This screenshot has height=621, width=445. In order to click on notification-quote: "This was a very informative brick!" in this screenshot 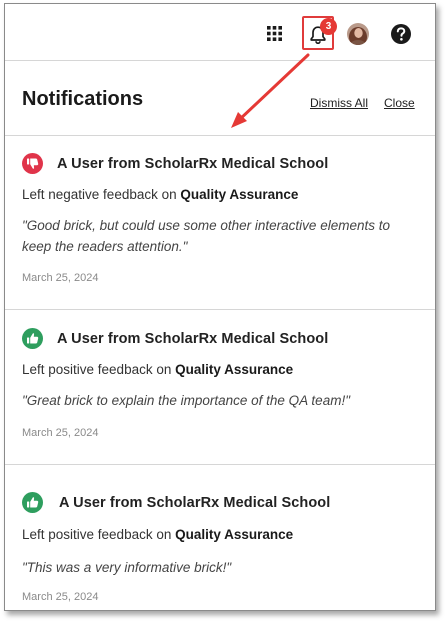, I will do `click(127, 567)`.